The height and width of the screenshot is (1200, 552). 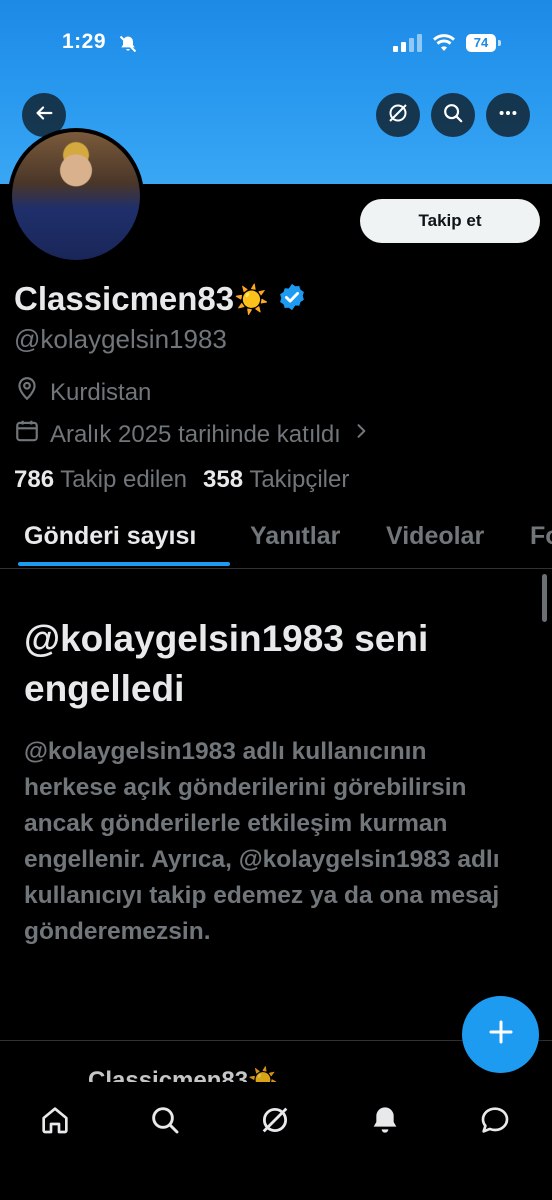 I want to click on following-link: 786 Takip edilen, so click(x=100, y=480).